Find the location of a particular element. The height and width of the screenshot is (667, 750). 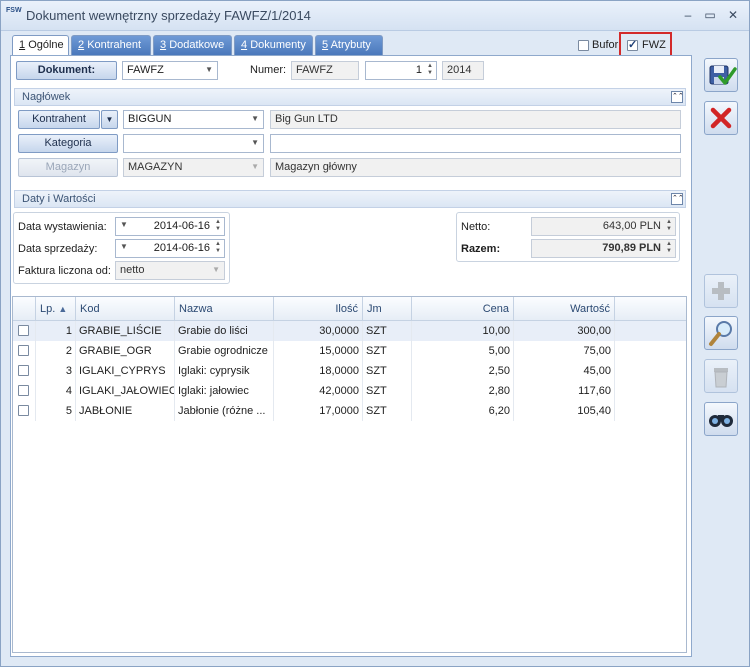

browse-button is located at coordinates (721, 419).